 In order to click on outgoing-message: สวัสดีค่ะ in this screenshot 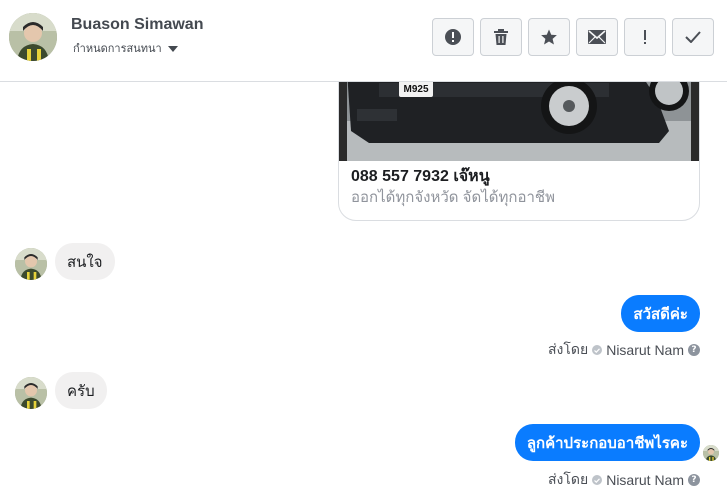, I will do `click(660, 313)`.